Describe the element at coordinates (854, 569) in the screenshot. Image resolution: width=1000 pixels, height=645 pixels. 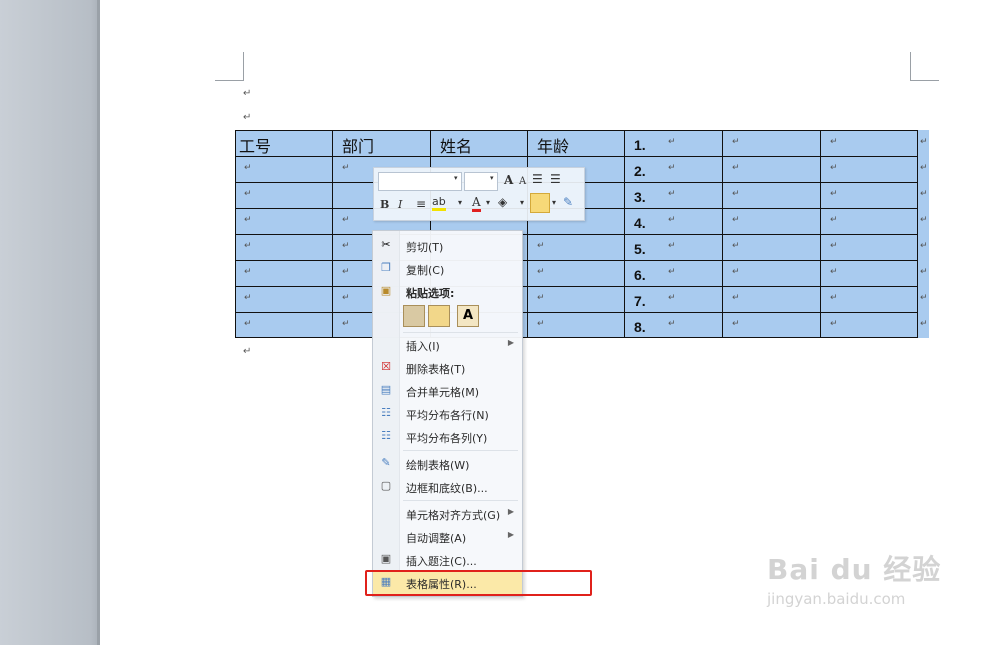
I see `watermark-brand: Bai du 经验` at that location.